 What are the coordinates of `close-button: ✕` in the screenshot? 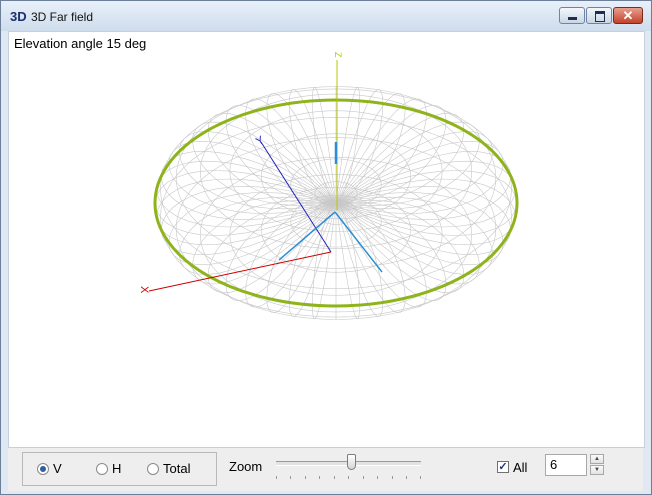 It's located at (628, 15).